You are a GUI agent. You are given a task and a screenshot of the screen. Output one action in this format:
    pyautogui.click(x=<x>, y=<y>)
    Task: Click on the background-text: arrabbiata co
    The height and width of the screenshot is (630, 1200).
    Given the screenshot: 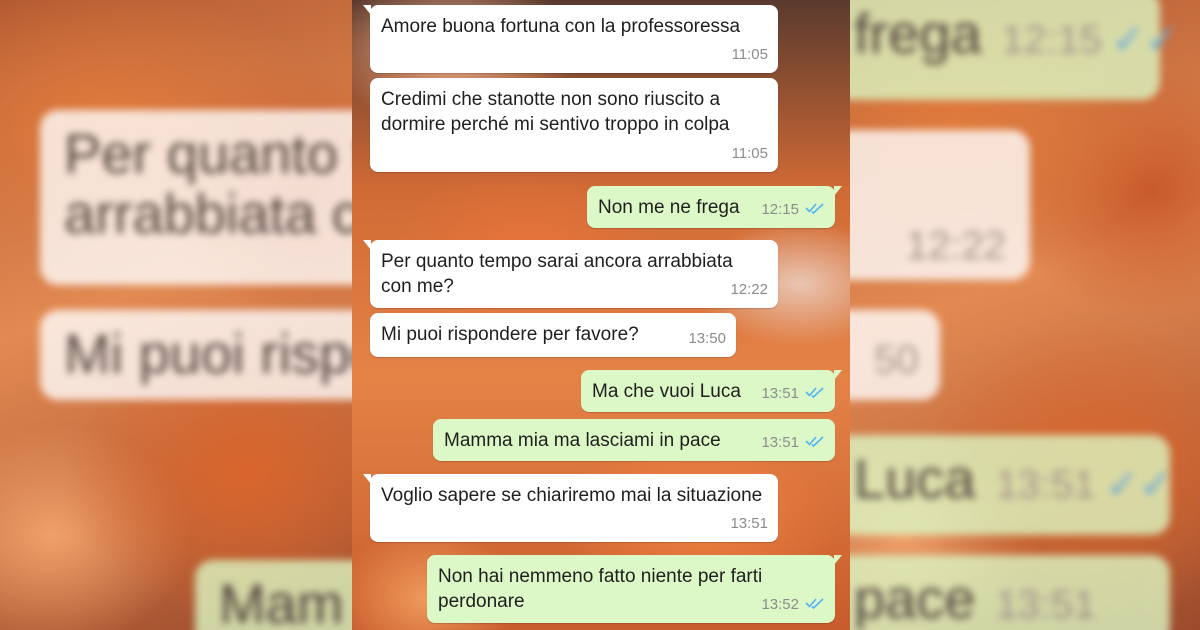 What is the action you would take?
    pyautogui.click(x=208, y=213)
    